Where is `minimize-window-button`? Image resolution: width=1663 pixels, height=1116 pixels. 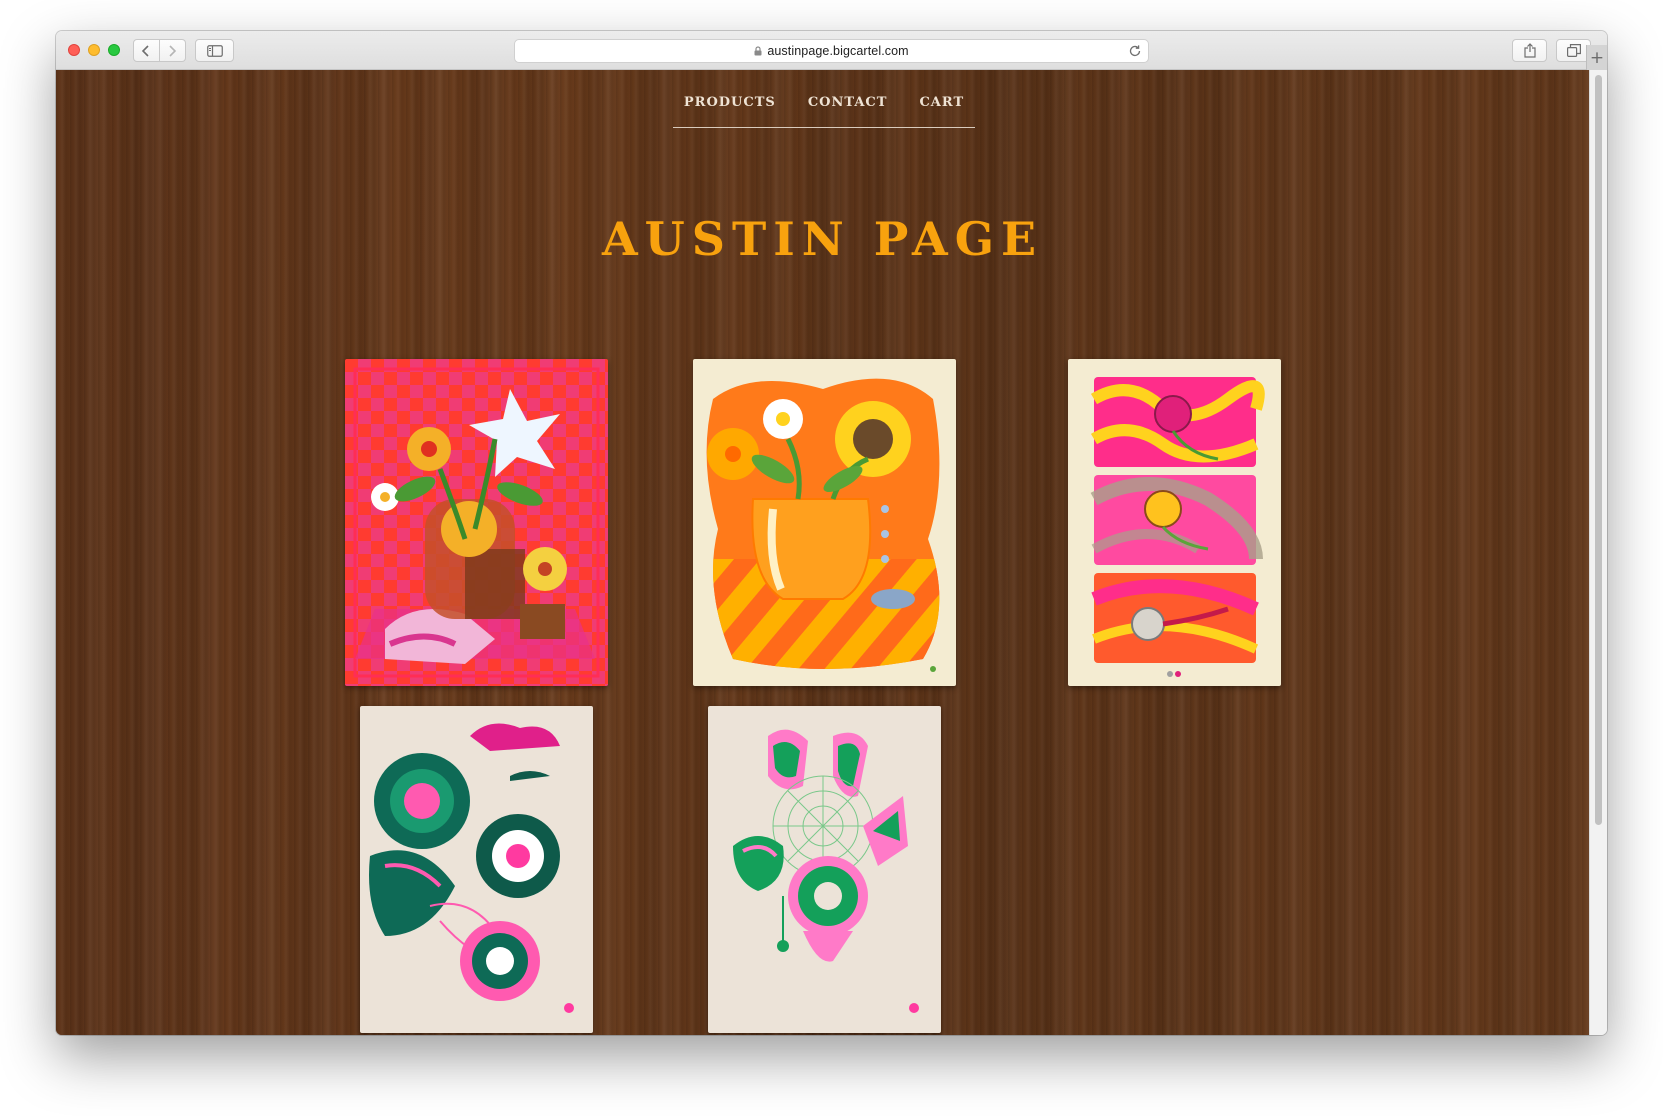
minimize-window-button is located at coordinates (94, 50).